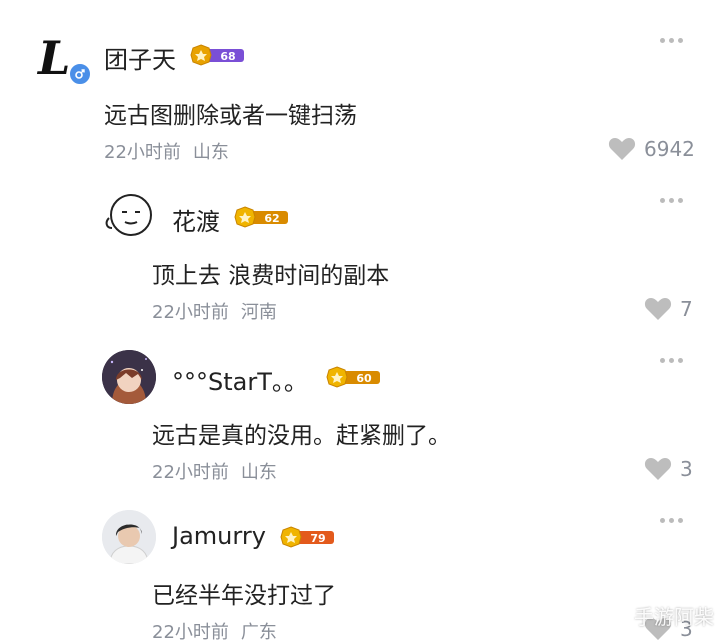  Describe the element at coordinates (669, 149) in the screenshot. I see `like-count: 6942` at that location.